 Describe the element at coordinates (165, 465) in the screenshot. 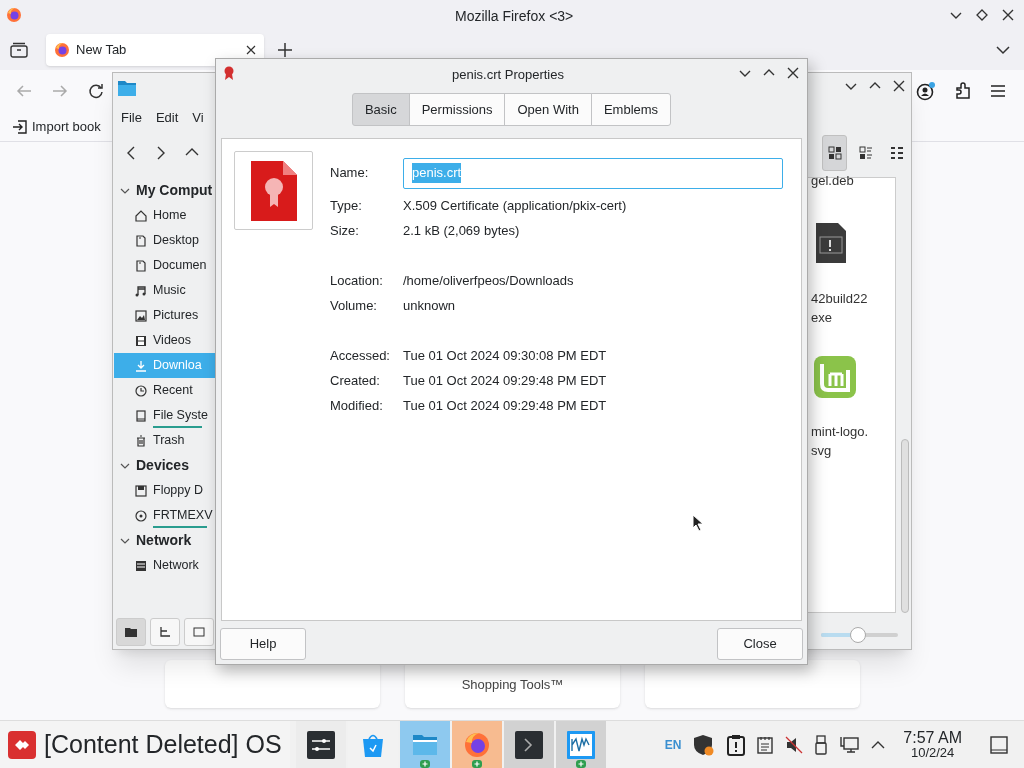

I see `sidebar-section-header: Devices` at that location.